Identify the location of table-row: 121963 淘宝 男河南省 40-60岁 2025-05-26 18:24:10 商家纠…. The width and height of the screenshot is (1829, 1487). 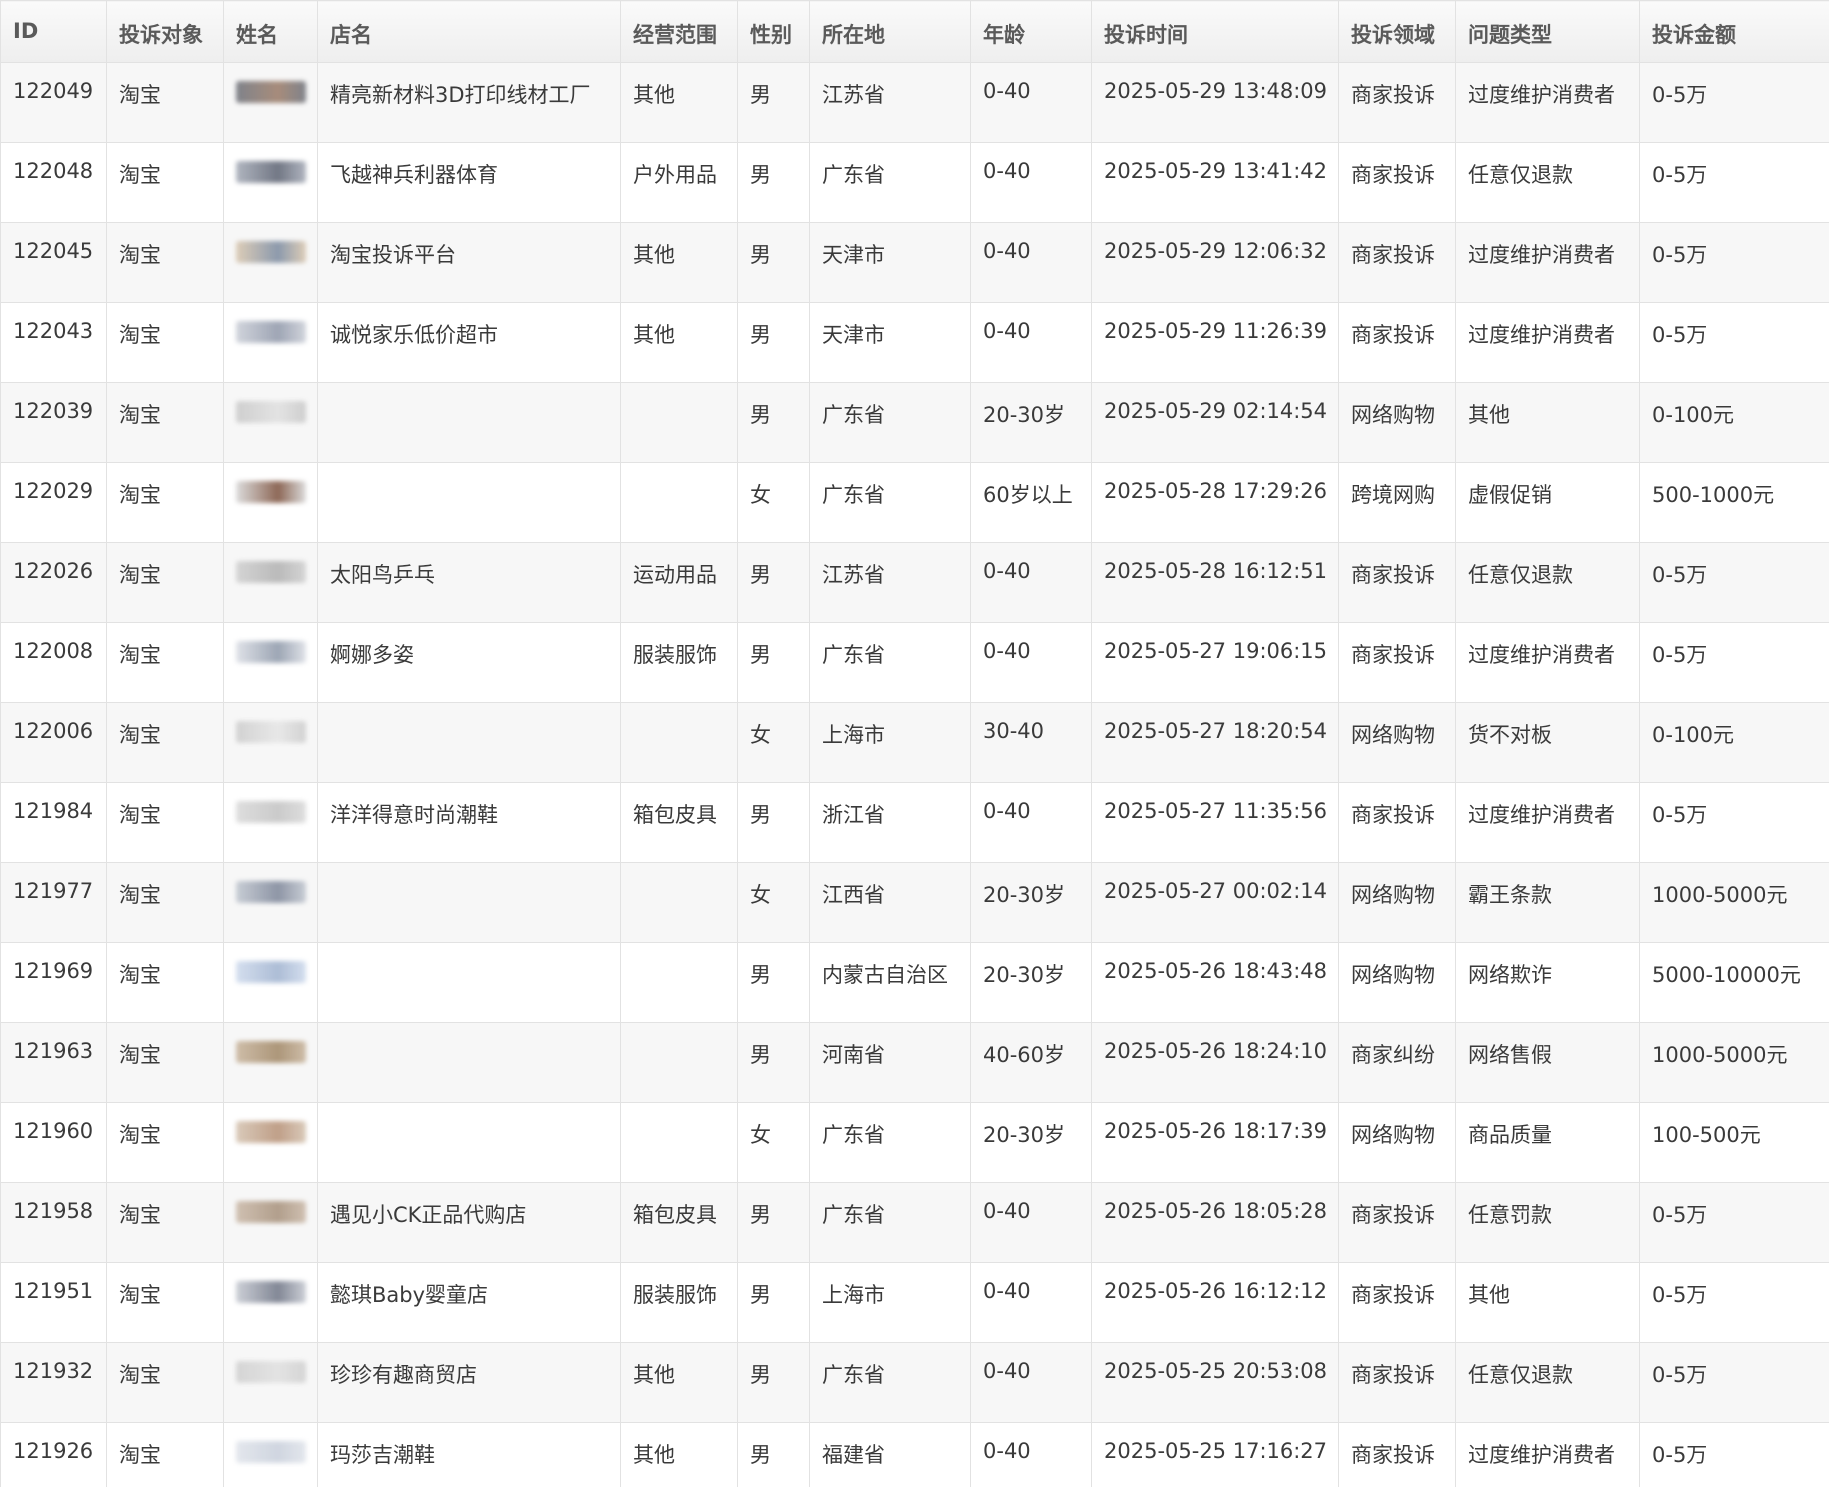
(914, 1062).